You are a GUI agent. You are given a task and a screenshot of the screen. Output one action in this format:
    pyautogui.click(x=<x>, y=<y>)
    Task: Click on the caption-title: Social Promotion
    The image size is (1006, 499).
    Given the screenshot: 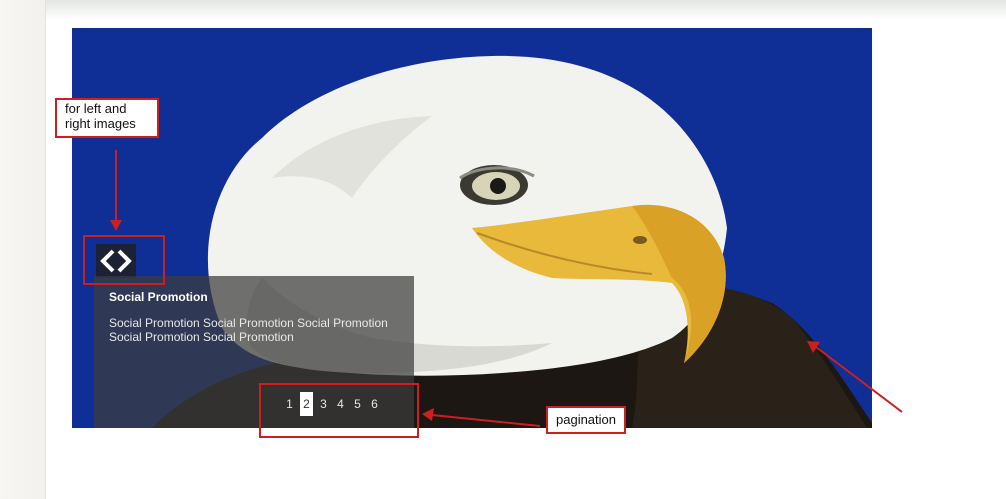 What is the action you would take?
    pyautogui.click(x=158, y=297)
    